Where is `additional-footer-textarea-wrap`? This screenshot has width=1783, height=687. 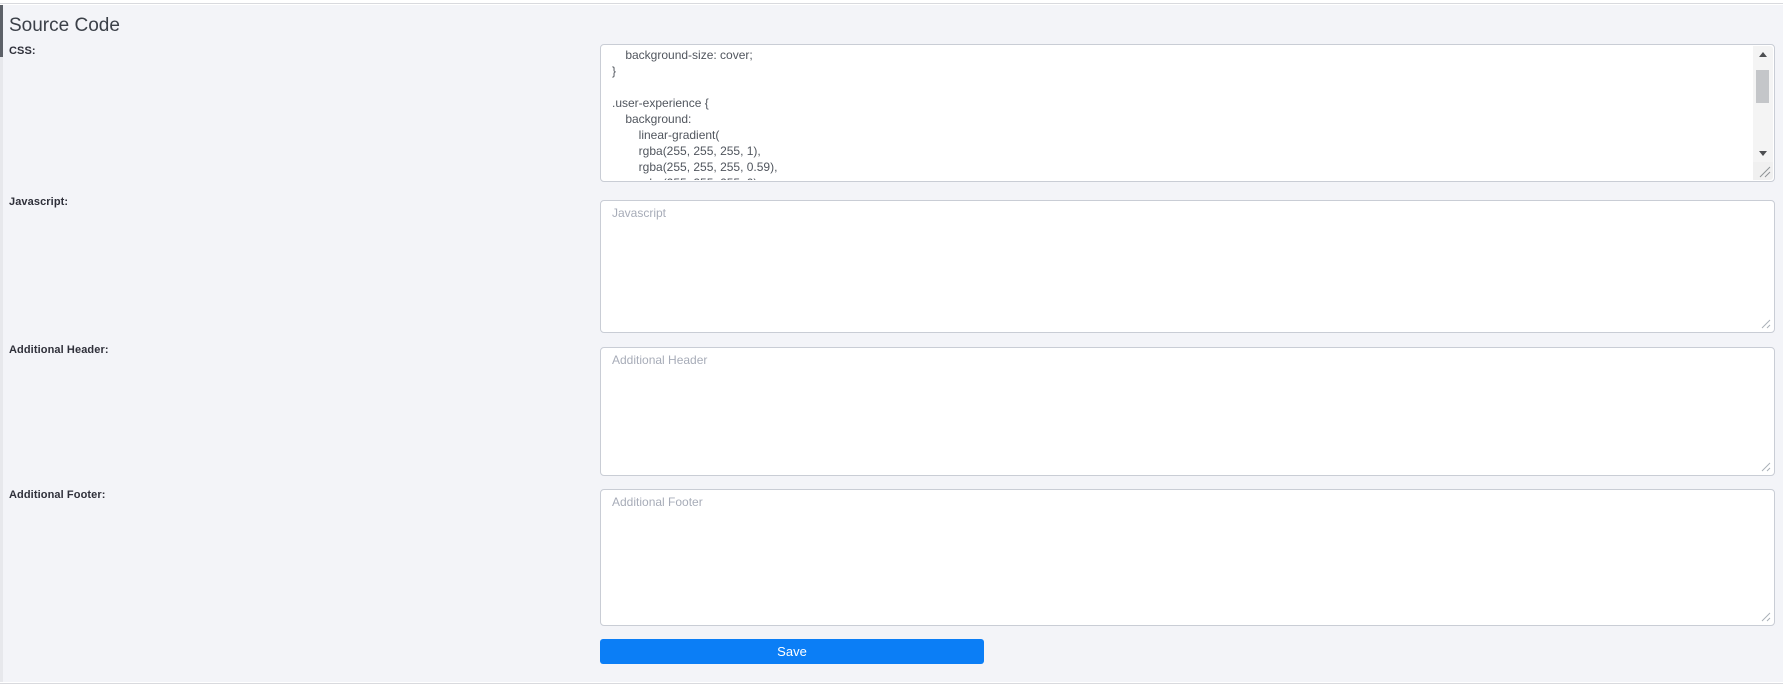 additional-footer-textarea-wrap is located at coordinates (1187, 557).